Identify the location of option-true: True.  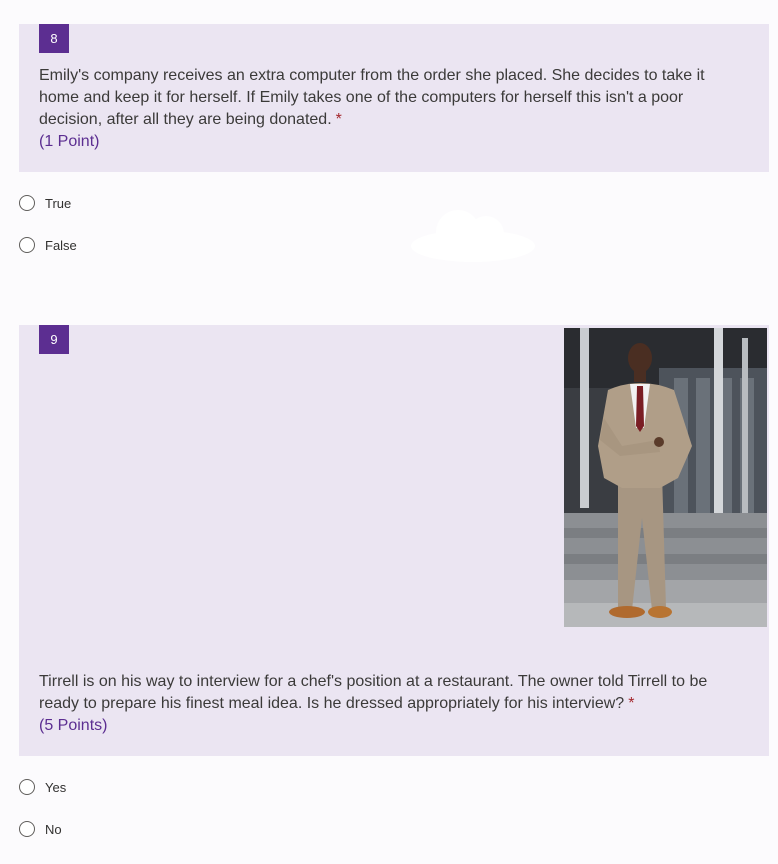
(45, 203).